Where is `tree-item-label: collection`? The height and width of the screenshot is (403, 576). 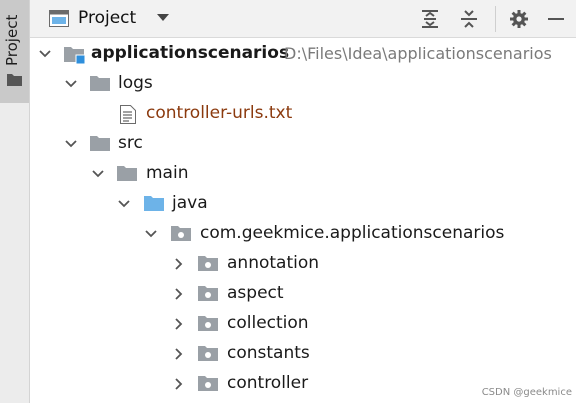
tree-item-label: collection is located at coordinates (268, 323).